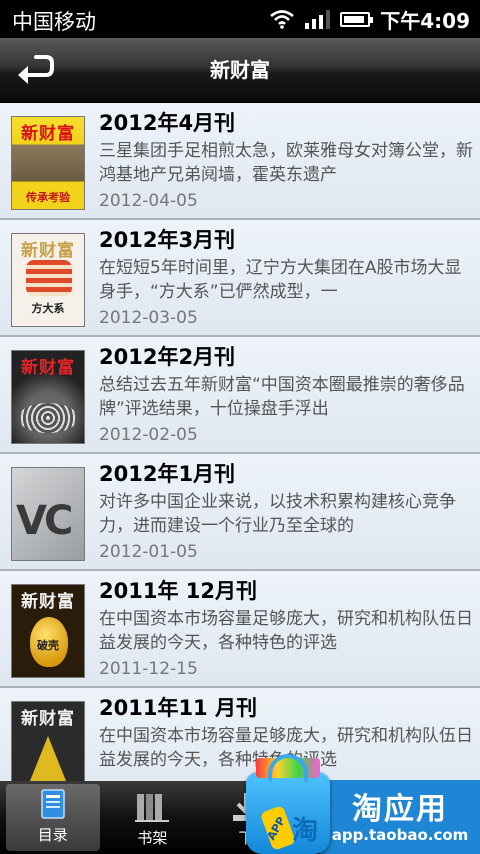 Image resolution: width=480 pixels, height=854 pixels. What do you see at coordinates (167, 240) in the screenshot?
I see `issue-title: 2012年3月刊` at bounding box center [167, 240].